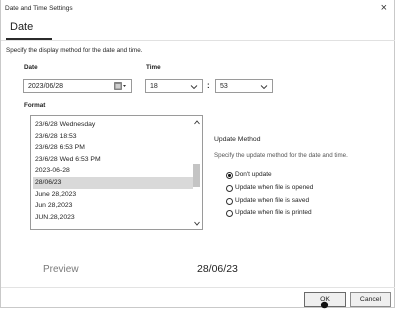  What do you see at coordinates (113, 195) in the screenshot?
I see `list-item: June 28,2023` at bounding box center [113, 195].